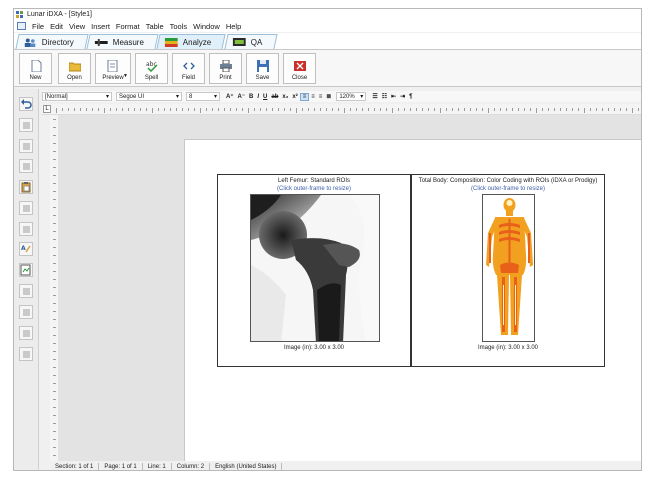  What do you see at coordinates (26, 104) in the screenshot?
I see `undo-button` at bounding box center [26, 104].